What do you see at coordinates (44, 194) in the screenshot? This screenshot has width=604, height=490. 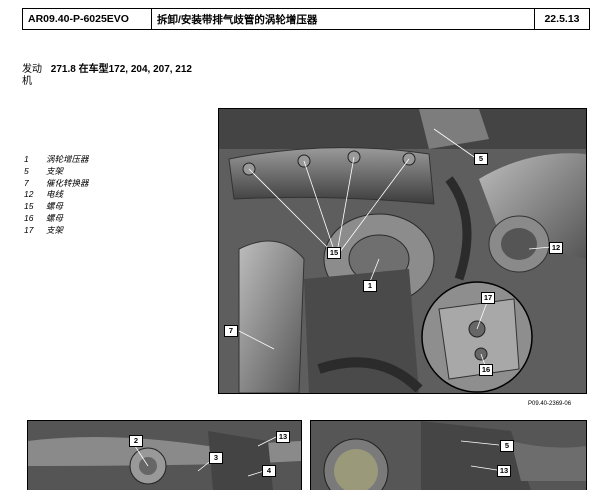 I see `legend-item: 12 电线` at bounding box center [44, 194].